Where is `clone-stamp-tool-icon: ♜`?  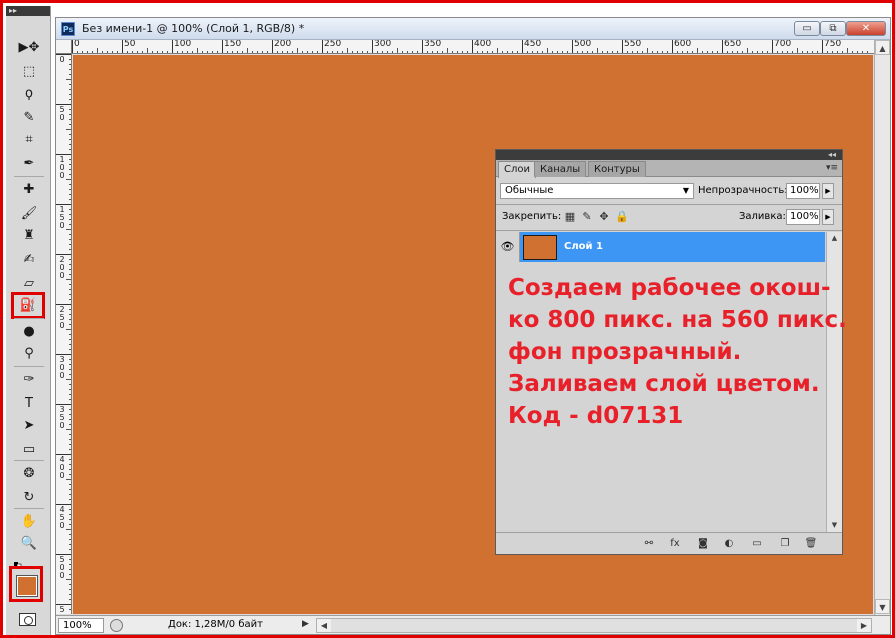
clone-stamp-tool-icon: ♜ is located at coordinates (29, 235).